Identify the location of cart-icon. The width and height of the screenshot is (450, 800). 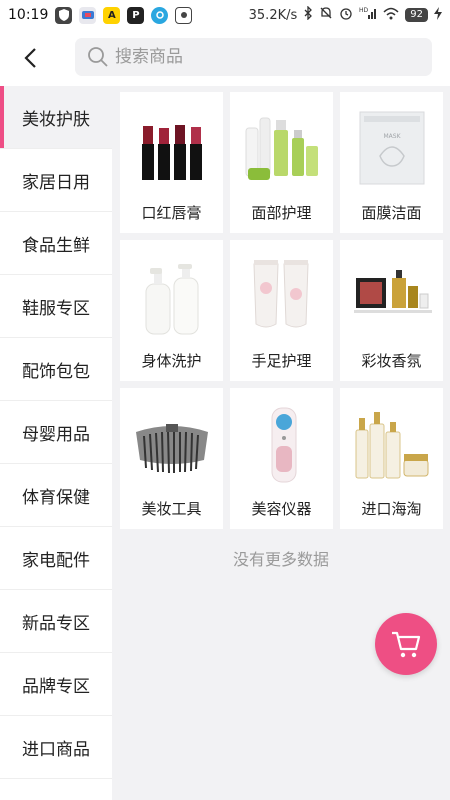
(406, 644).